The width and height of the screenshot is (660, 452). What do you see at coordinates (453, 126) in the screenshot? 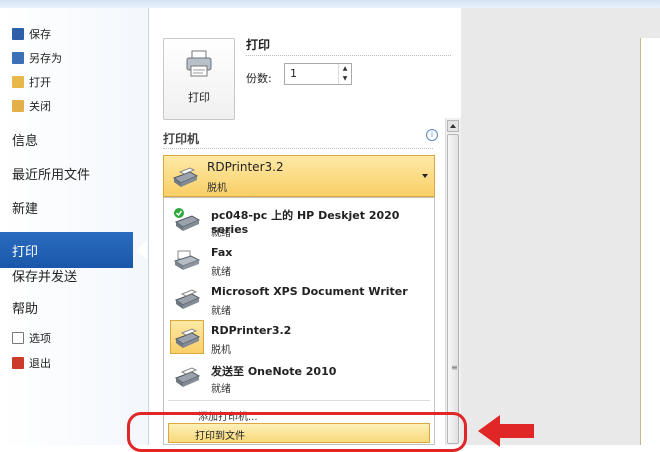
I see `scroll-up-icon` at bounding box center [453, 126].